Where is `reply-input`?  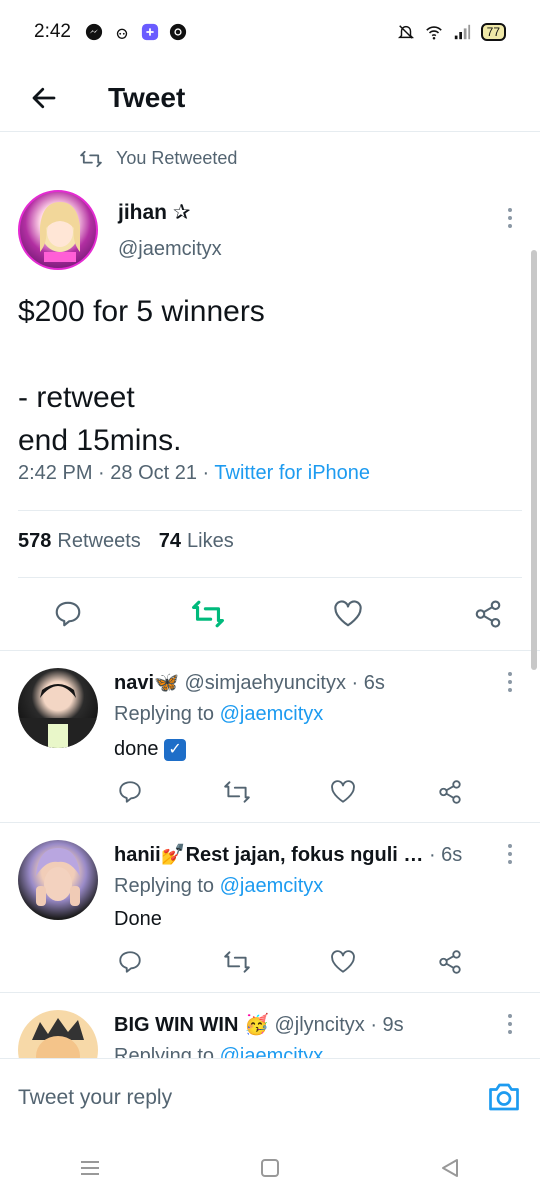 reply-input is located at coordinates (228, 1097).